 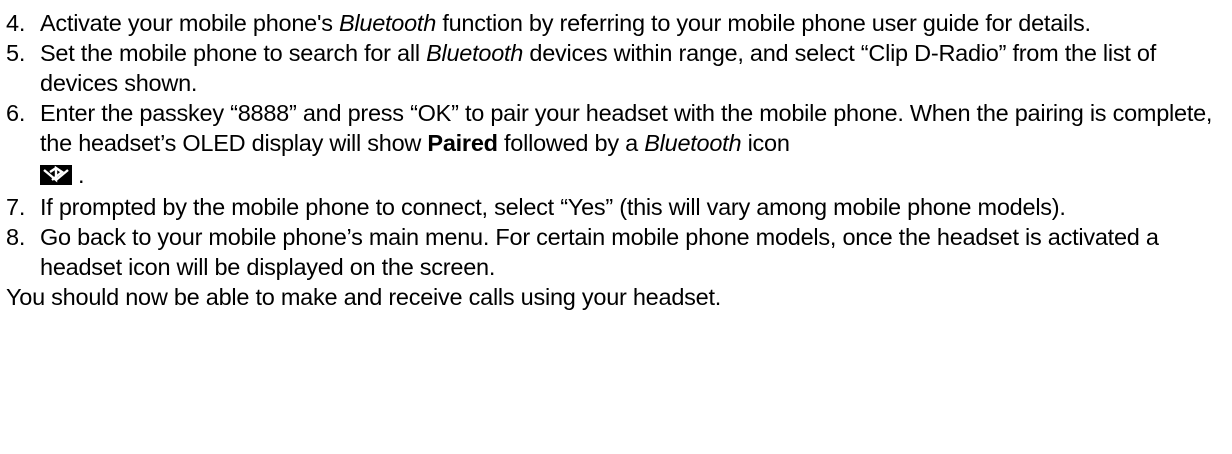 I want to click on step-number: 8., so click(x=16, y=237).